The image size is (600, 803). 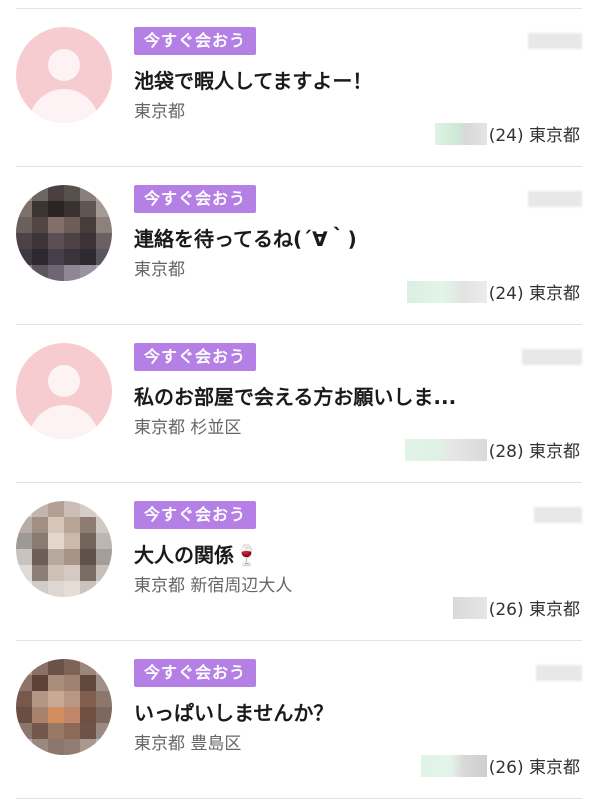 I want to click on post-area: 東京都 豊島区, so click(x=188, y=744).